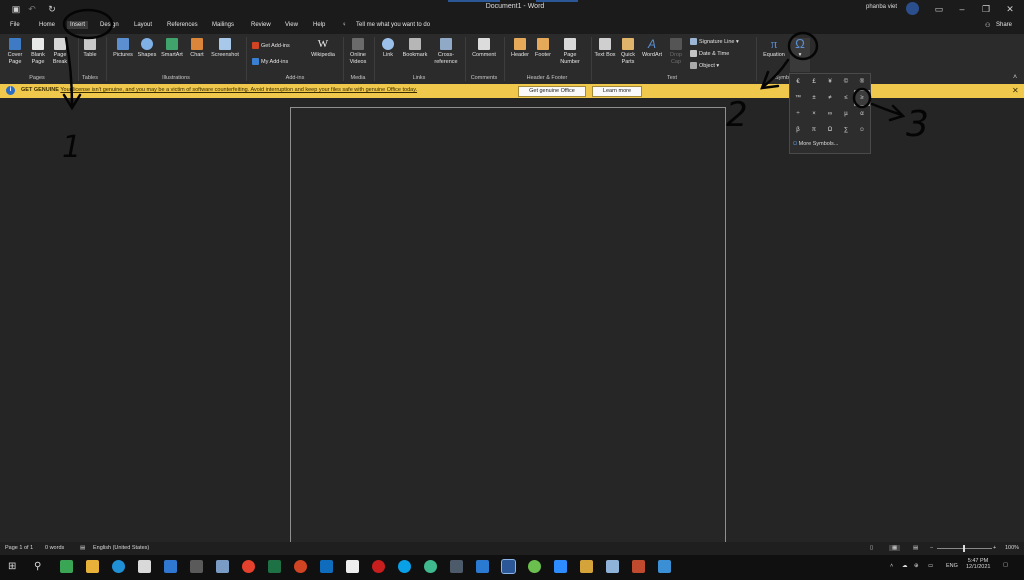  Describe the element at coordinates (15, 25) in the screenshot. I see `tab-file: File` at that location.